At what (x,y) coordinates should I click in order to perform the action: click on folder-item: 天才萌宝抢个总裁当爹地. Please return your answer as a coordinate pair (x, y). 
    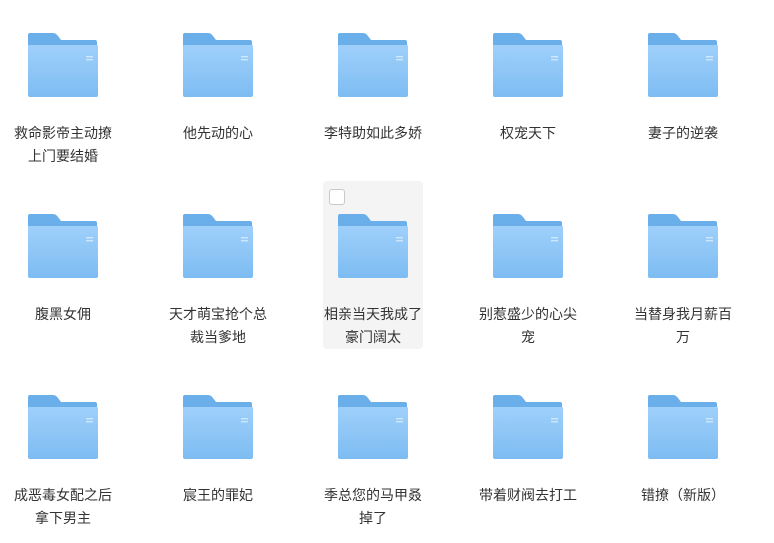
    Looking at the image, I should click on (218, 265).